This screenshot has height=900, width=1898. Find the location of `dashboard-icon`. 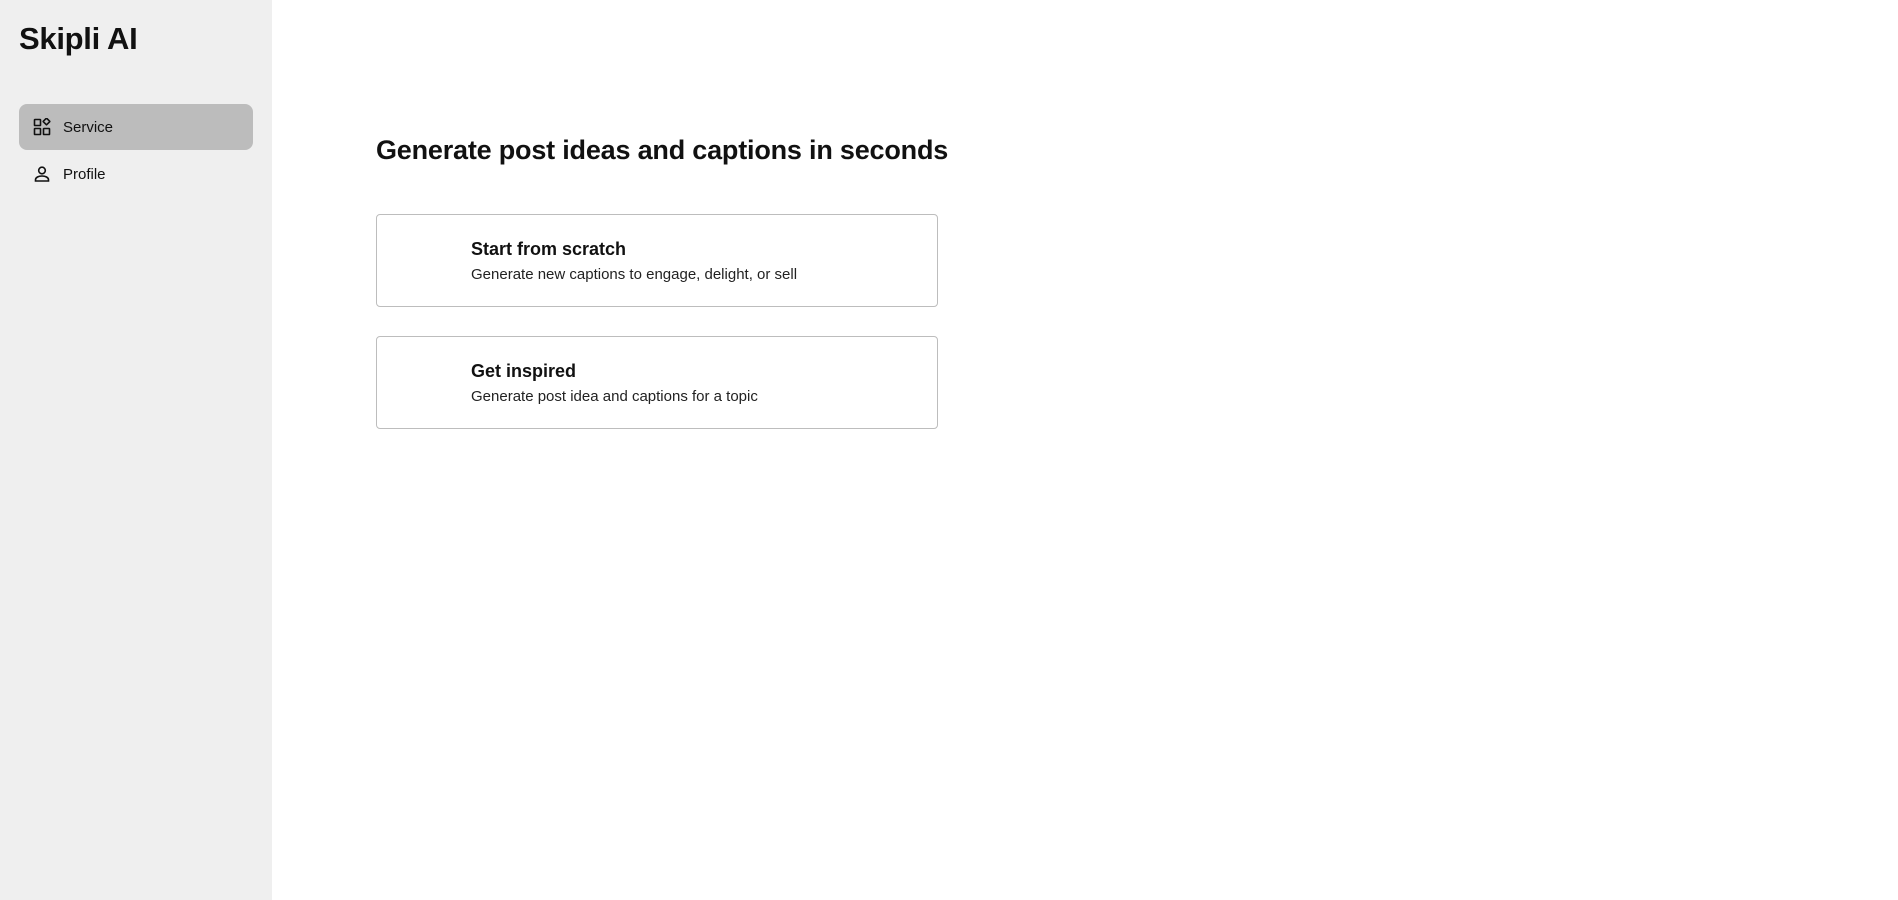

dashboard-icon is located at coordinates (42, 127).